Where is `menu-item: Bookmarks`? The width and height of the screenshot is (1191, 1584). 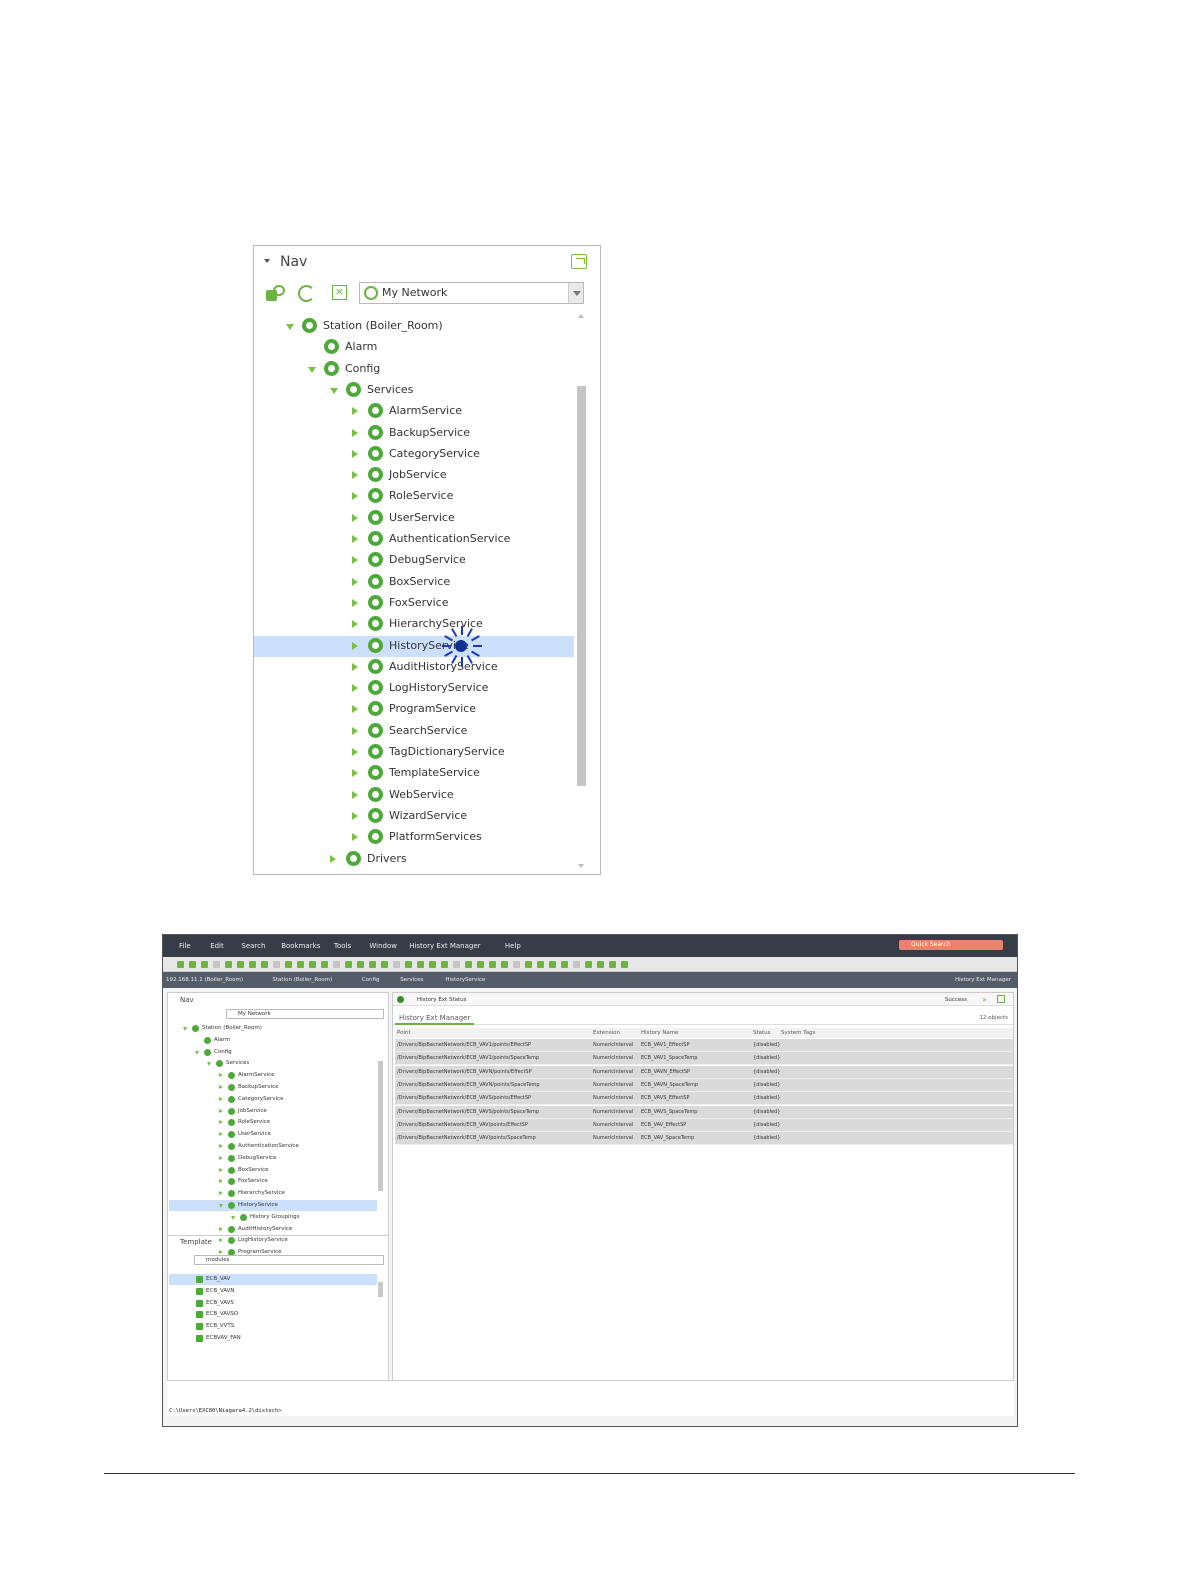
menu-item: Bookmarks is located at coordinates (300, 946).